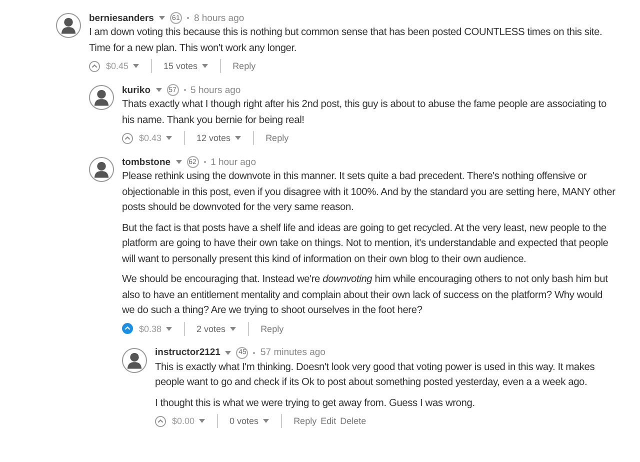  Describe the element at coordinates (365, 295) in the screenshot. I see `comment-text: We should be encouraging that. Instead we're downvoting him while encouraging others to not only bash him but also to have an entitlement mentality and complain about their own lack of success on the platform? Why would we do such a thing? Are we trying to shoot ourselves in the foot here?` at that location.